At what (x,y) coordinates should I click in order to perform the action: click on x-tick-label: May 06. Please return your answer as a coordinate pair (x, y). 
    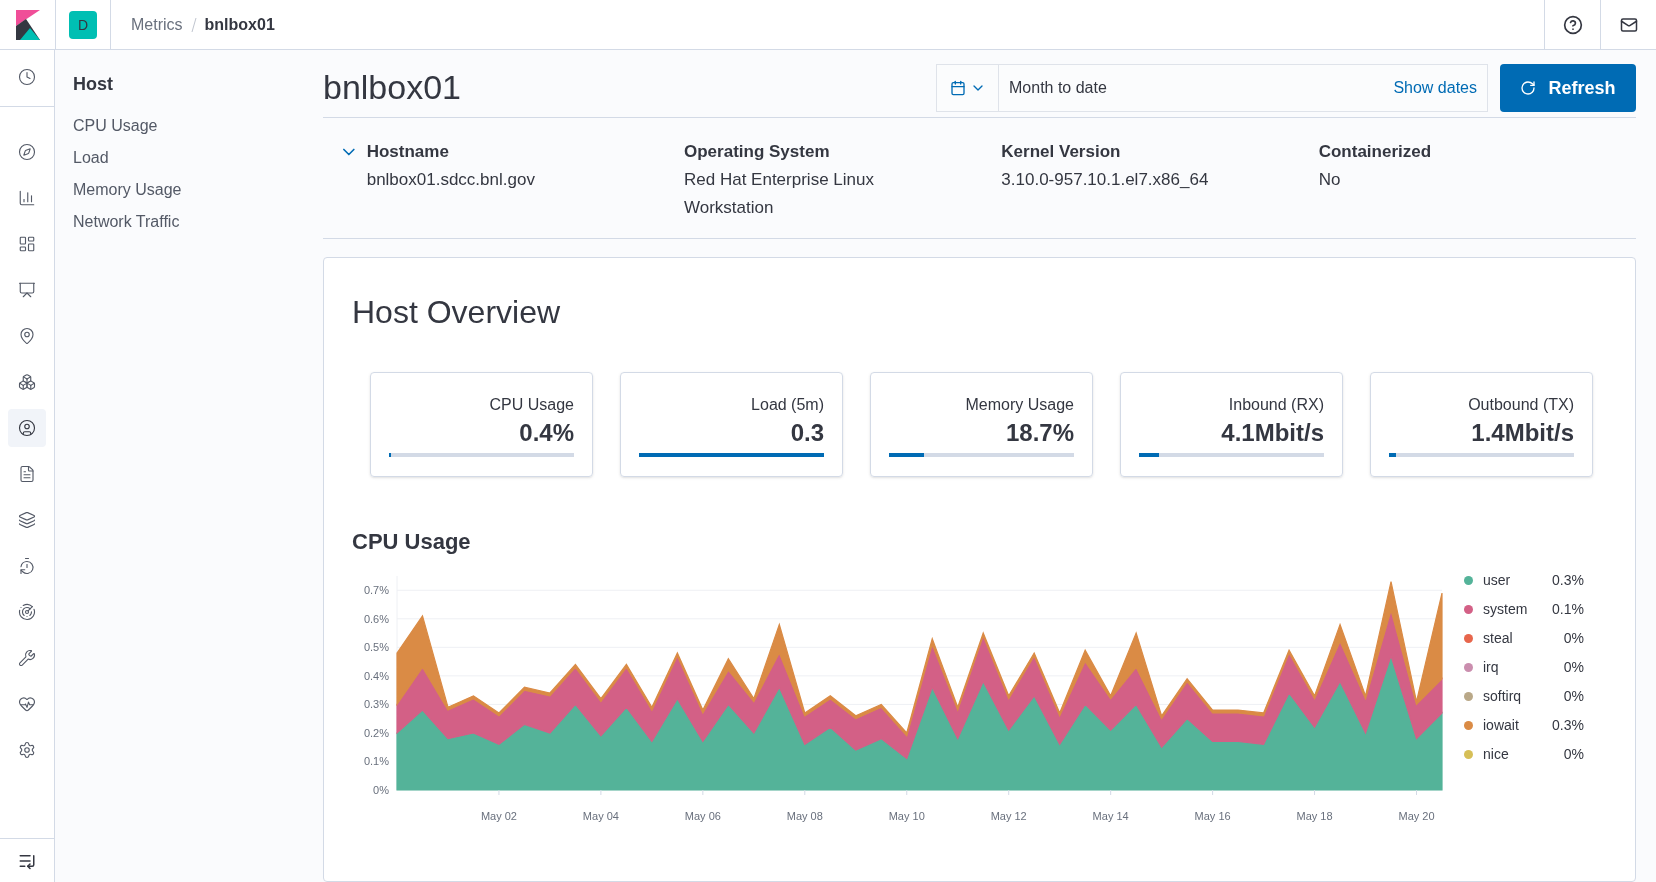
    Looking at the image, I should click on (702, 816).